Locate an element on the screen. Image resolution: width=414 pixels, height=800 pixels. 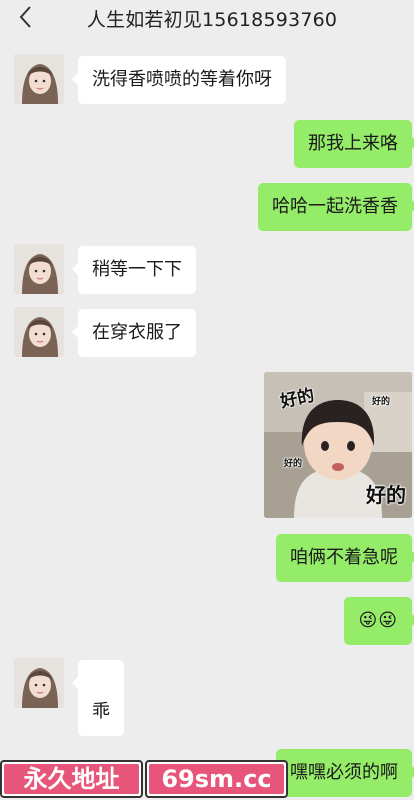
watermark-domain-button: 69sm.cc is located at coordinates (216, 779).